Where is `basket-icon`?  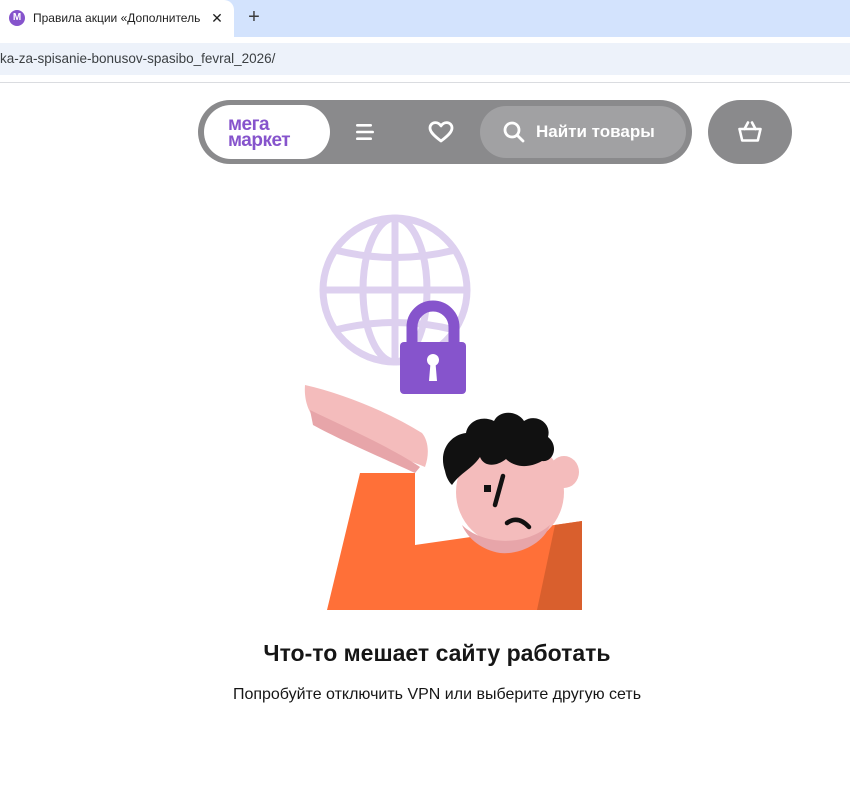 basket-icon is located at coordinates (750, 131).